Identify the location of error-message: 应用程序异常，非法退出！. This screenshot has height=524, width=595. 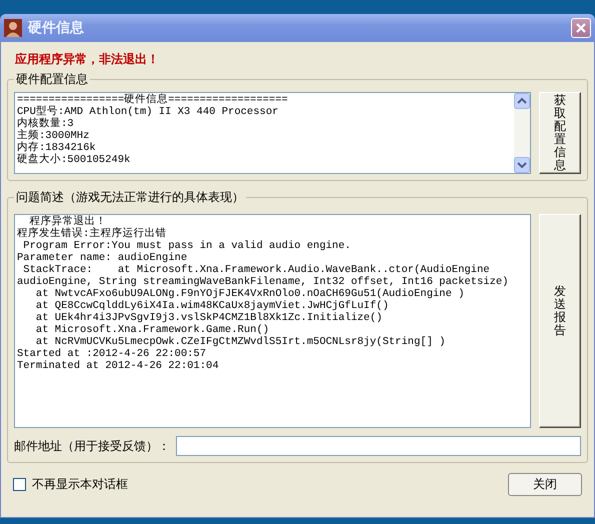
(87, 59).